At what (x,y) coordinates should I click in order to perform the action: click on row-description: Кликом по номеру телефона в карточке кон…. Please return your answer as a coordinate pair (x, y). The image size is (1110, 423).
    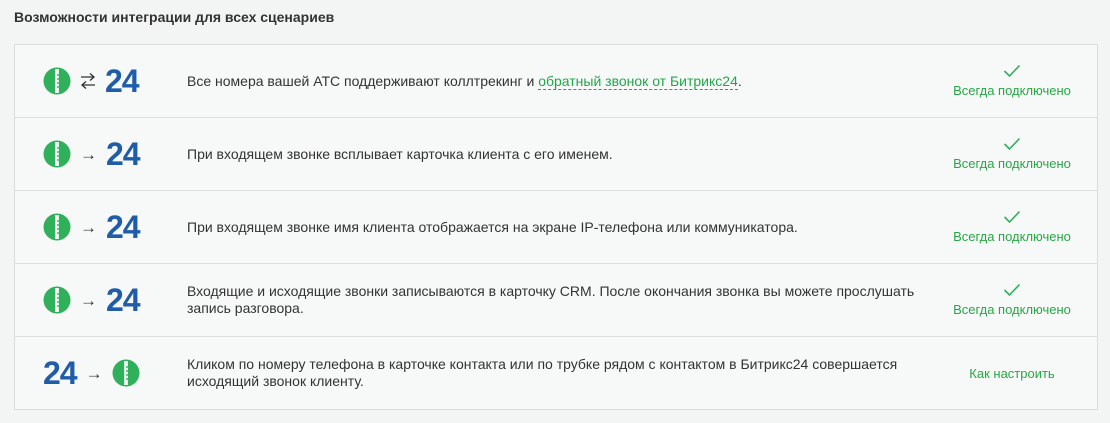
    Looking at the image, I should click on (542, 372).